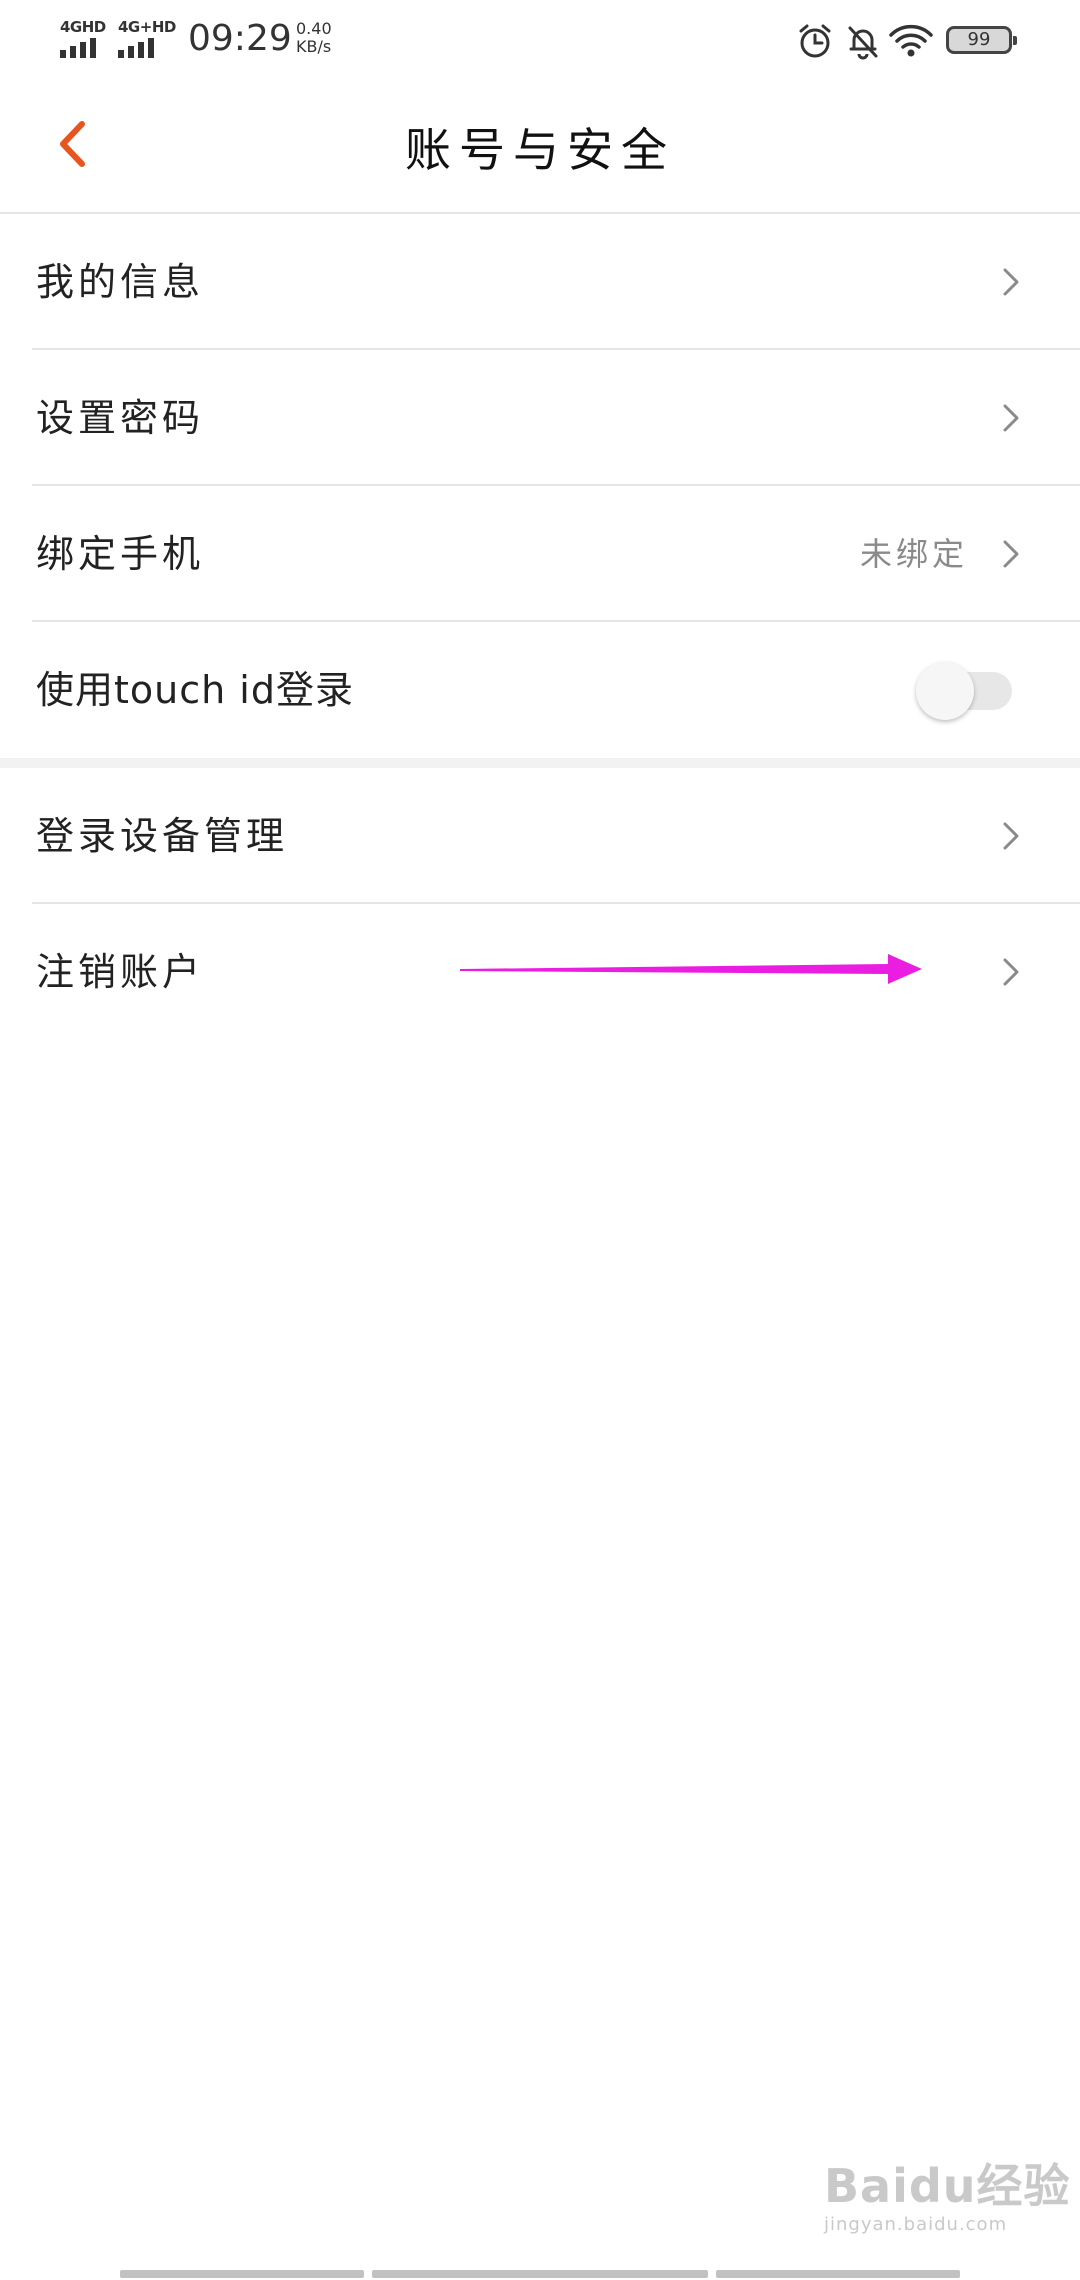 This screenshot has height=2280, width=1080. I want to click on watermark-sub: jingyan.baidu.com, so click(916, 2224).